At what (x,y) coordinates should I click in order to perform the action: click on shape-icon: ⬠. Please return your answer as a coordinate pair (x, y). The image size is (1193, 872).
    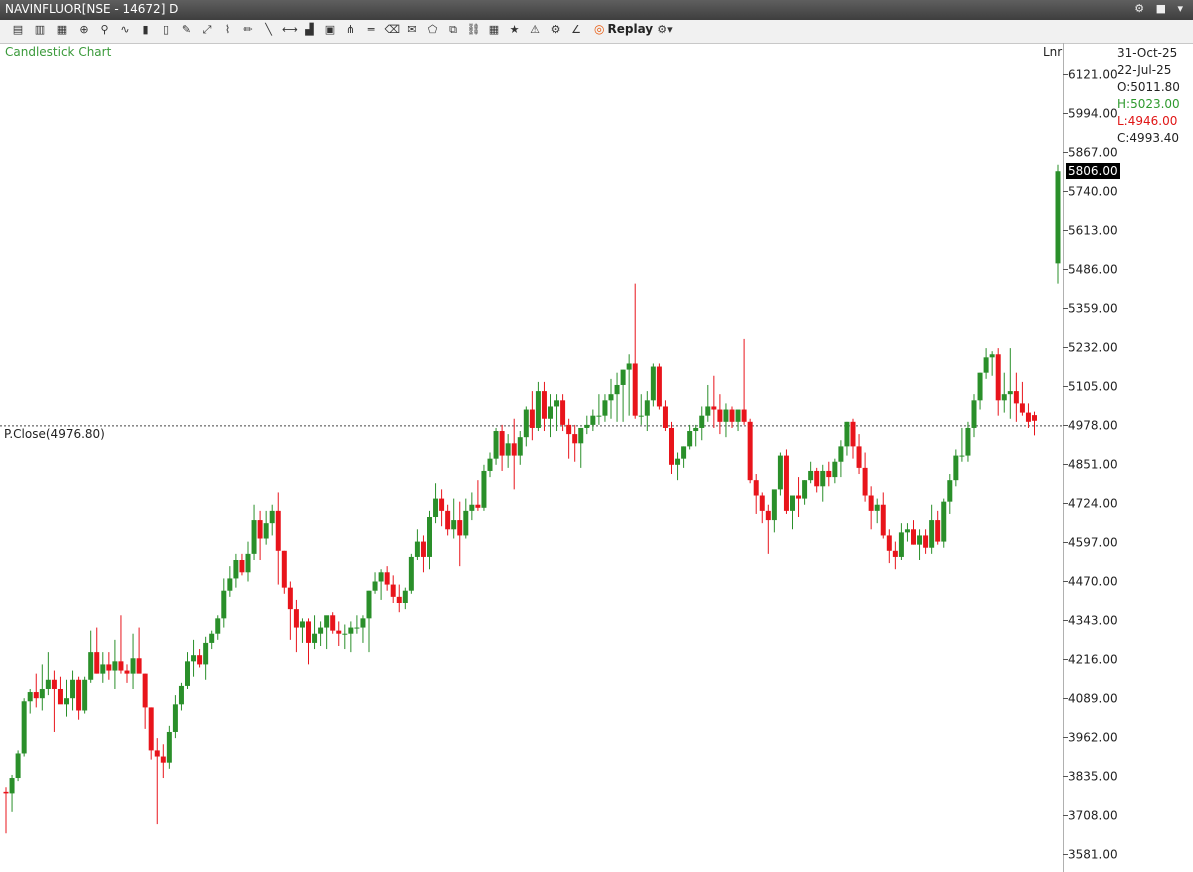
    Looking at the image, I should click on (433, 30).